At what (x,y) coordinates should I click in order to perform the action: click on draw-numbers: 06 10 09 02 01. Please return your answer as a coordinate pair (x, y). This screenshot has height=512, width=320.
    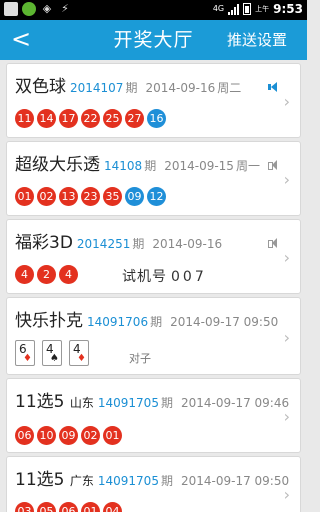
    Looking at the image, I should click on (68, 435).